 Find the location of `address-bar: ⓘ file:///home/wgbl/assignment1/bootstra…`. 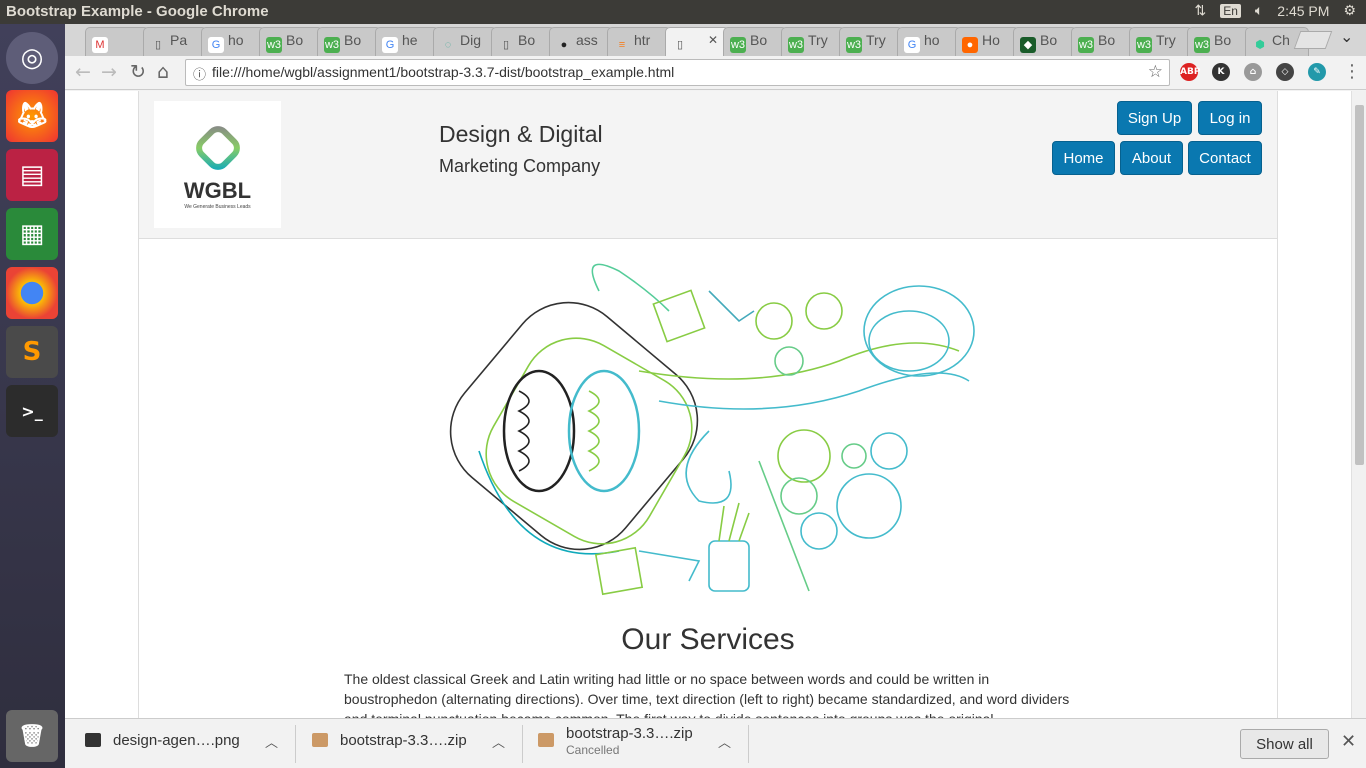

address-bar: ⓘ file:///home/wgbl/assignment1/bootstra… is located at coordinates (677, 72).